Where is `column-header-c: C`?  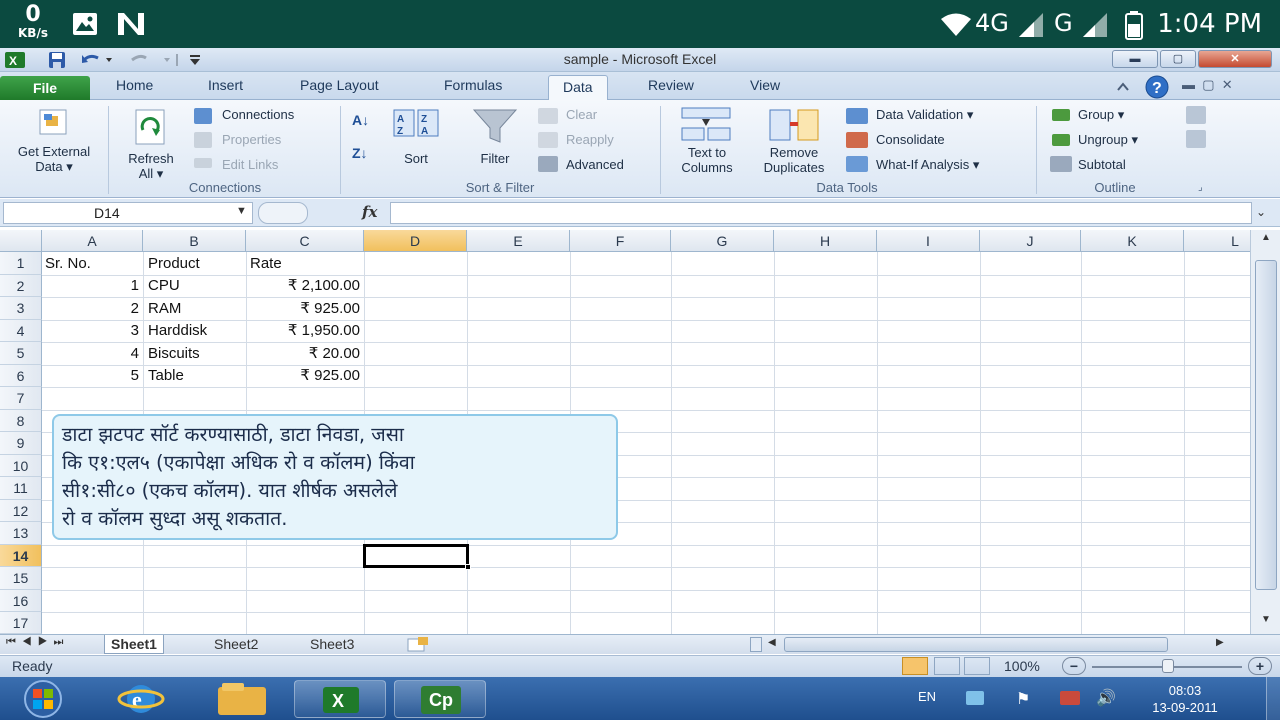
column-header-c: C is located at coordinates (305, 241).